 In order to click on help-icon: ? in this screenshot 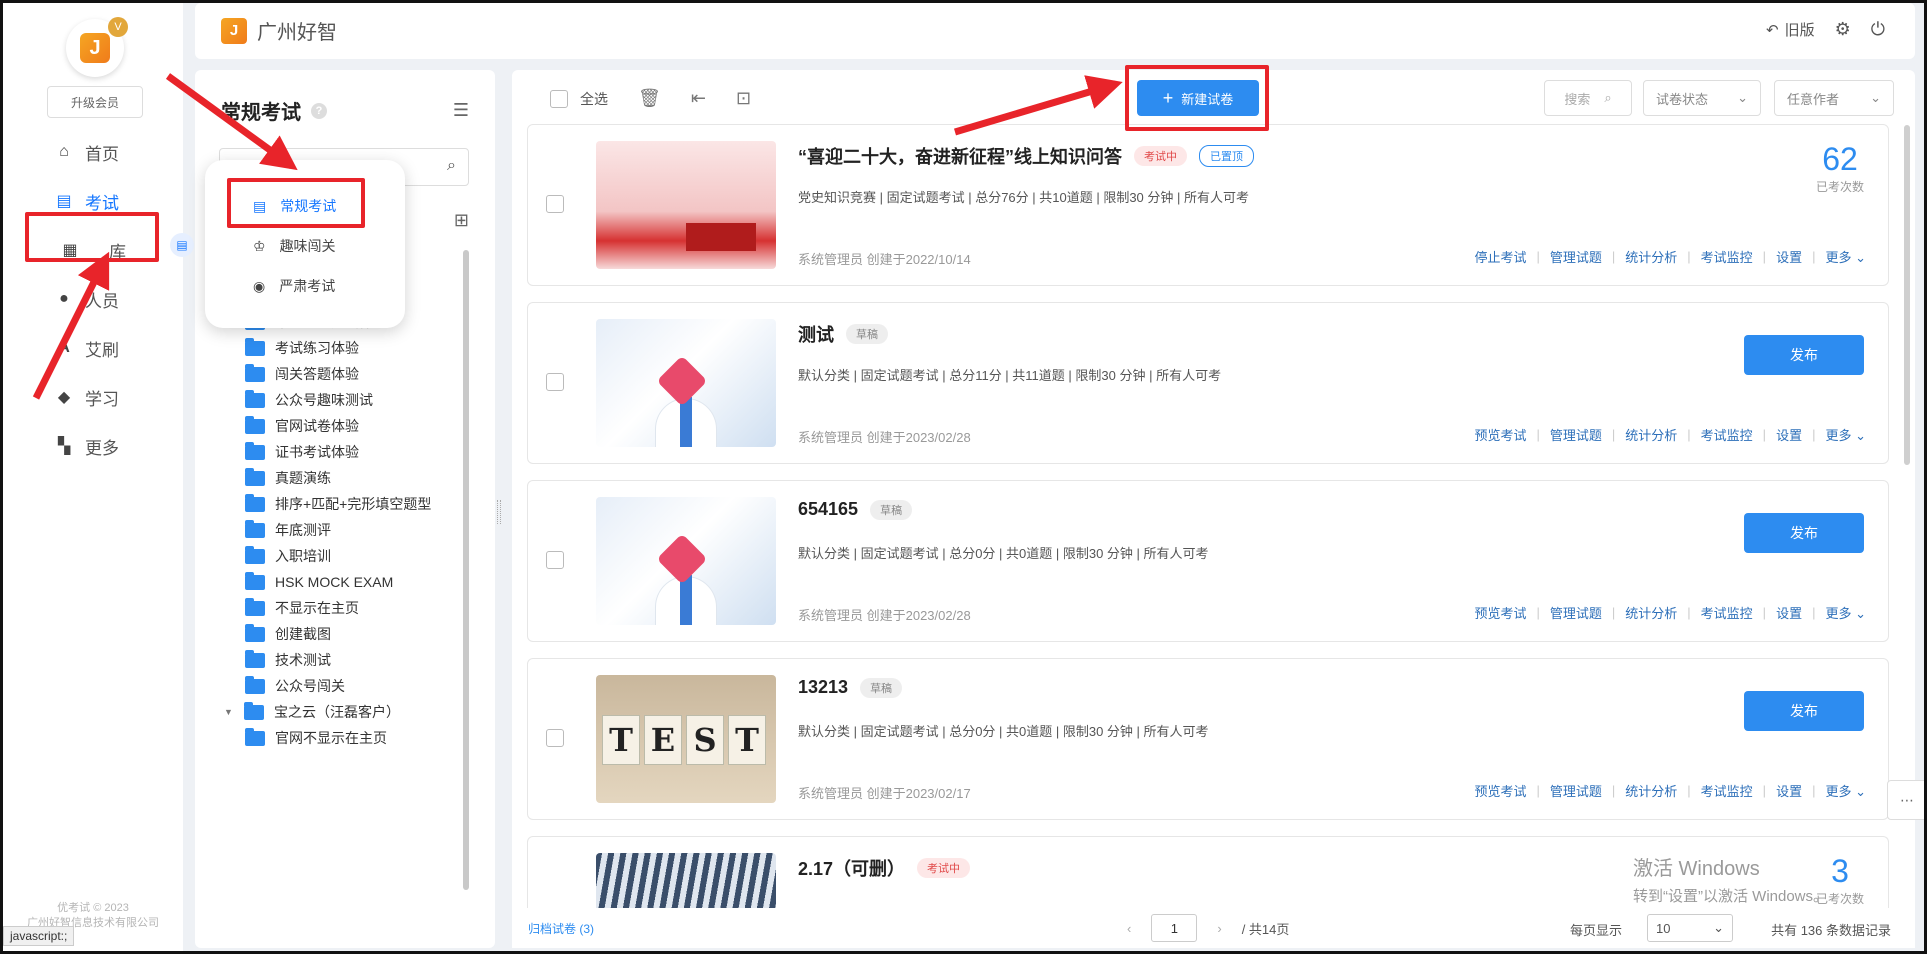, I will do `click(319, 110)`.